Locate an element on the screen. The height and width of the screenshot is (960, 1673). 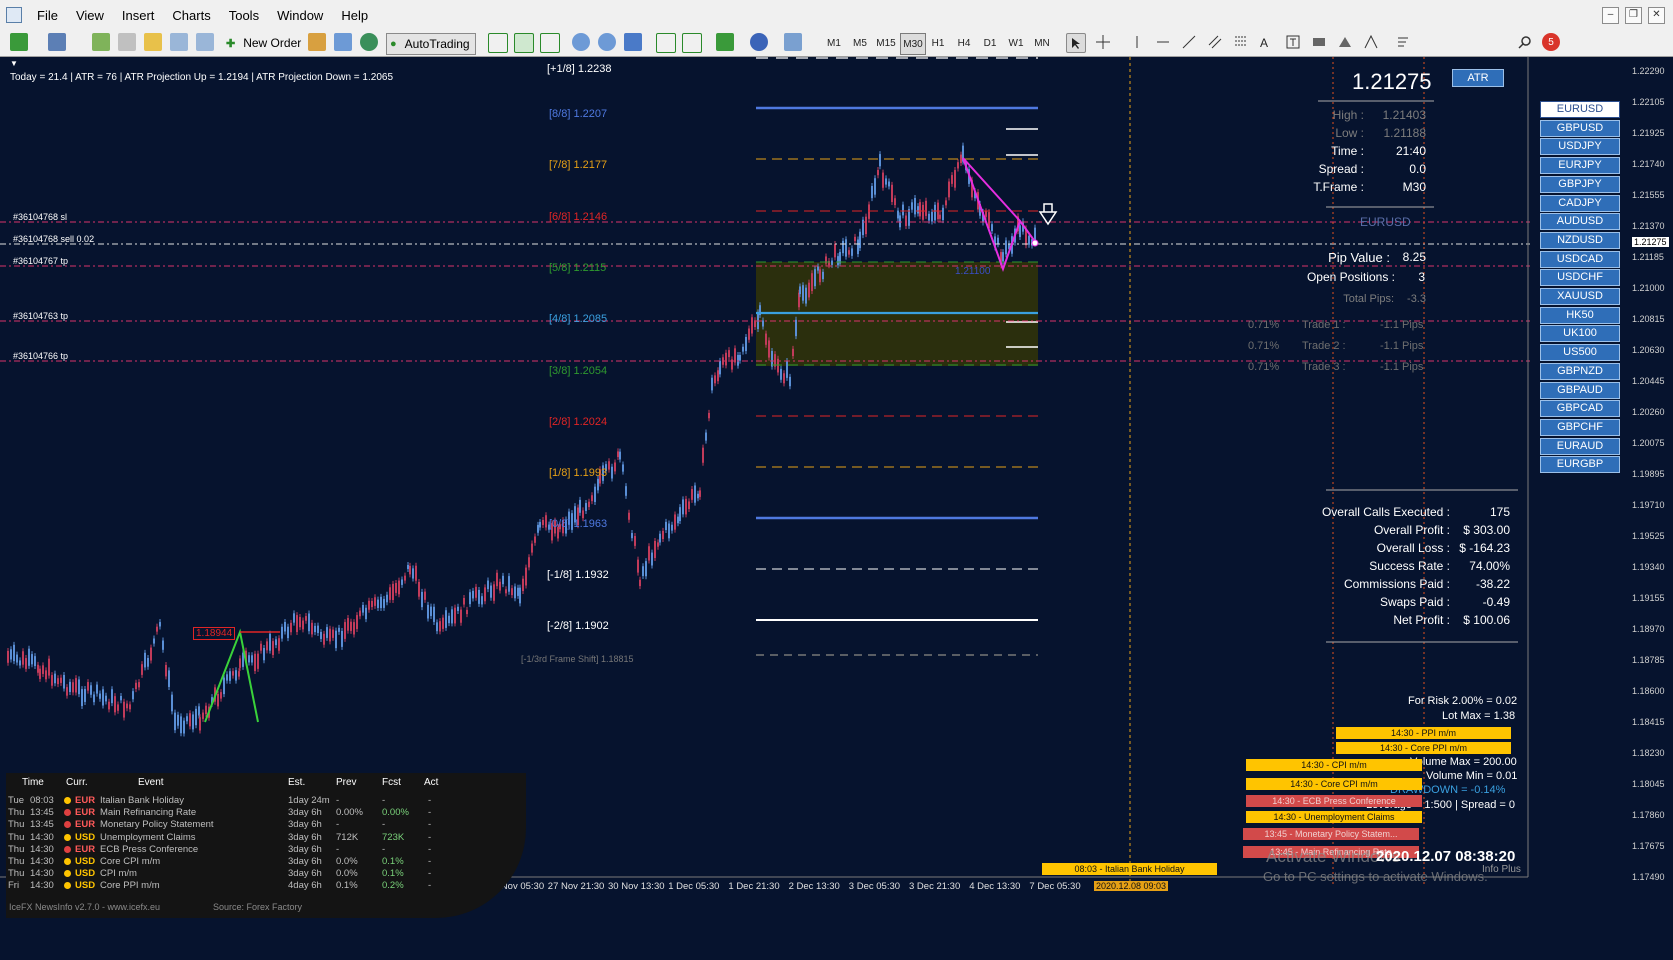
symbol-button-audusd: AUDUSD is located at coordinates (1580, 222).